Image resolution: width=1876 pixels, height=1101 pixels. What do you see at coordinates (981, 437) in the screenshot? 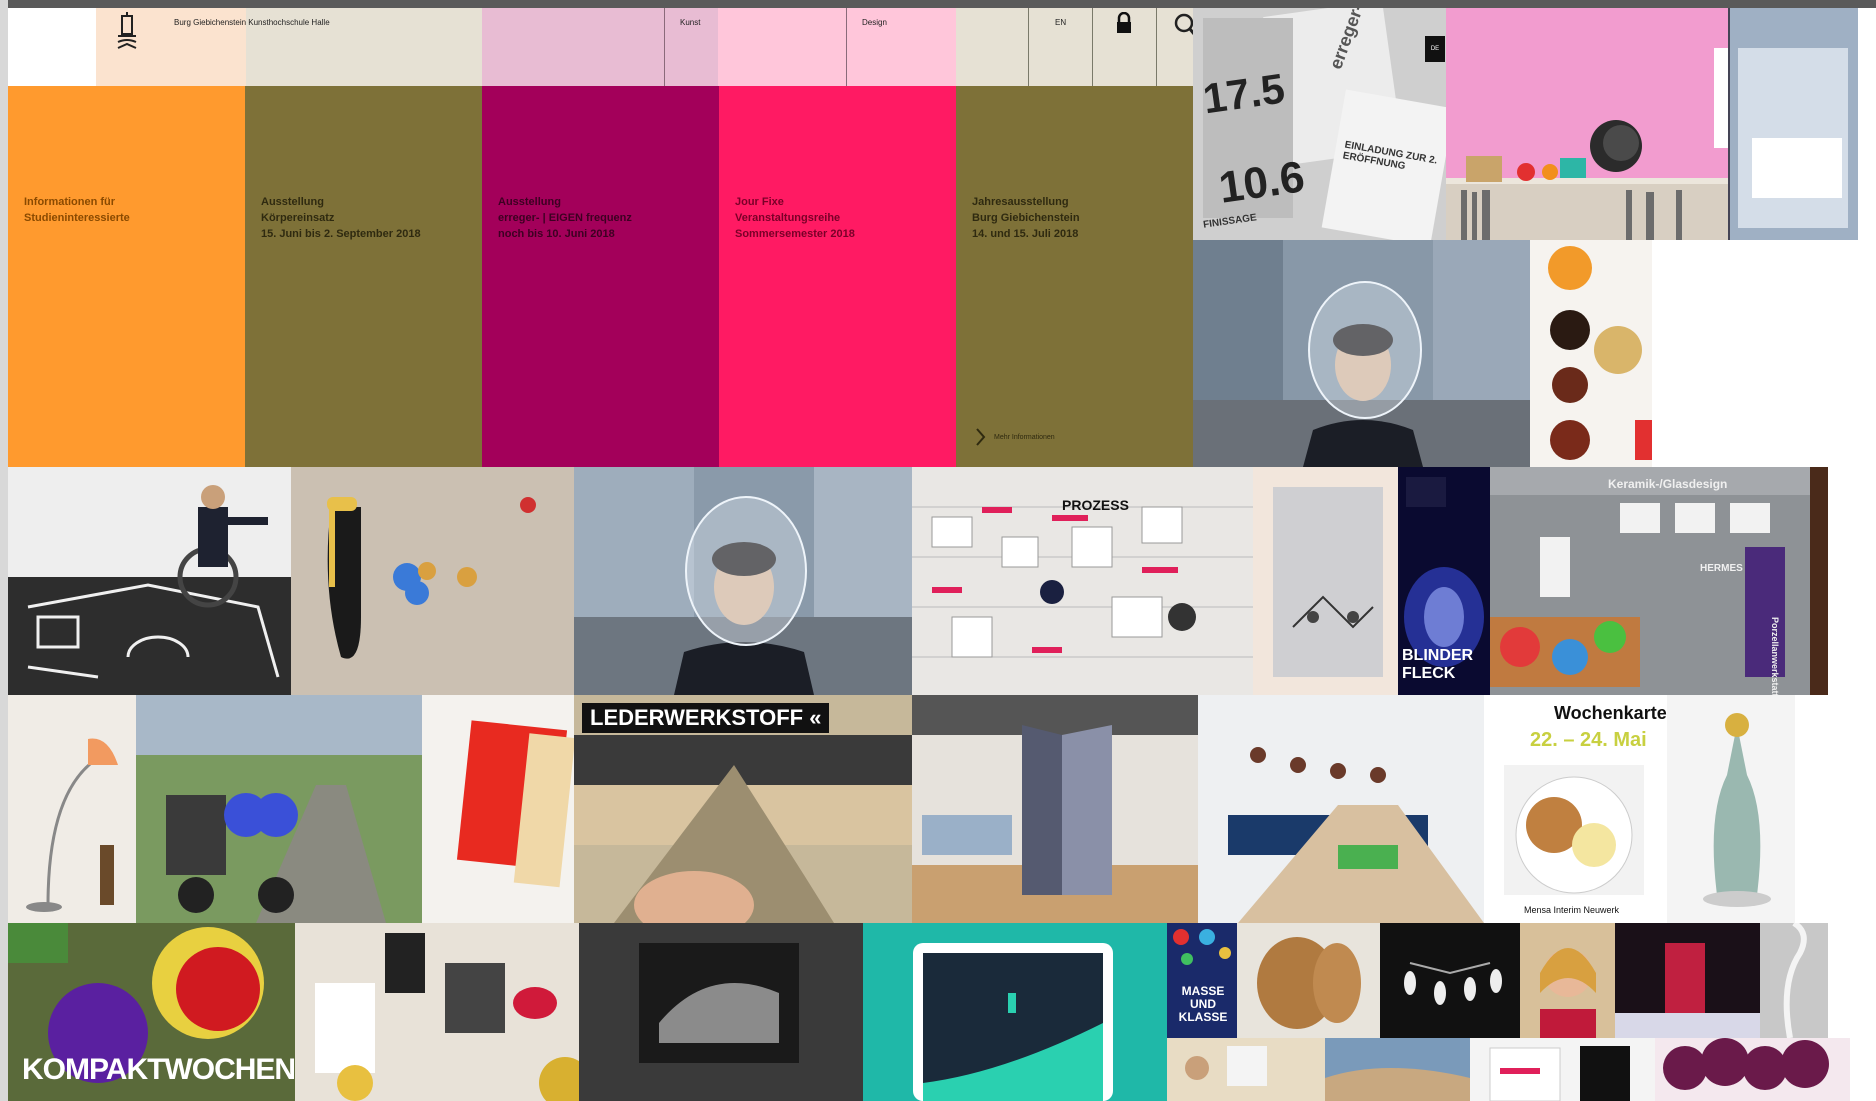
I see `chevron-right-icon` at bounding box center [981, 437].